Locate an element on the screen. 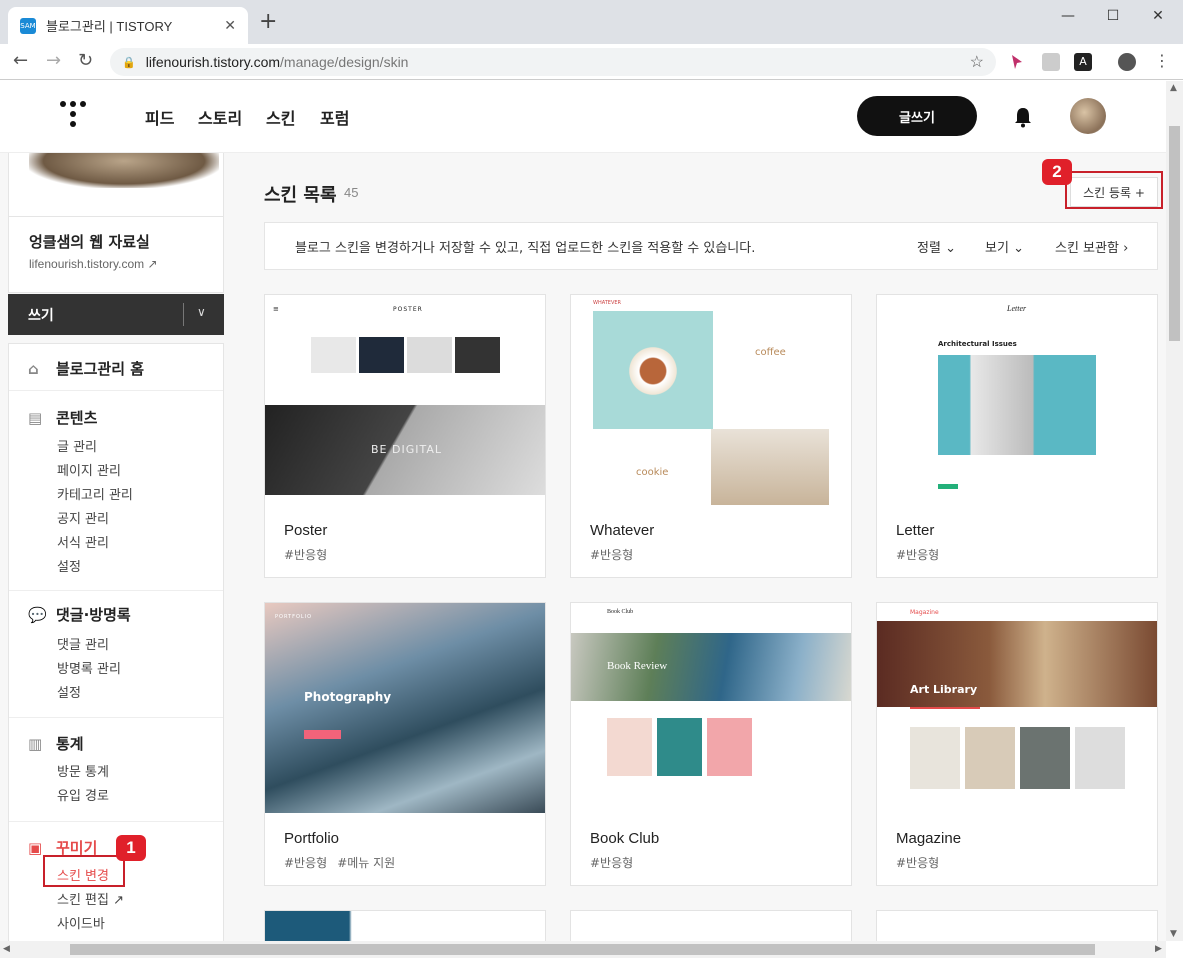  skin-card-magazine: Magazine Art Library Magazine #반응형 is located at coordinates (1017, 744).